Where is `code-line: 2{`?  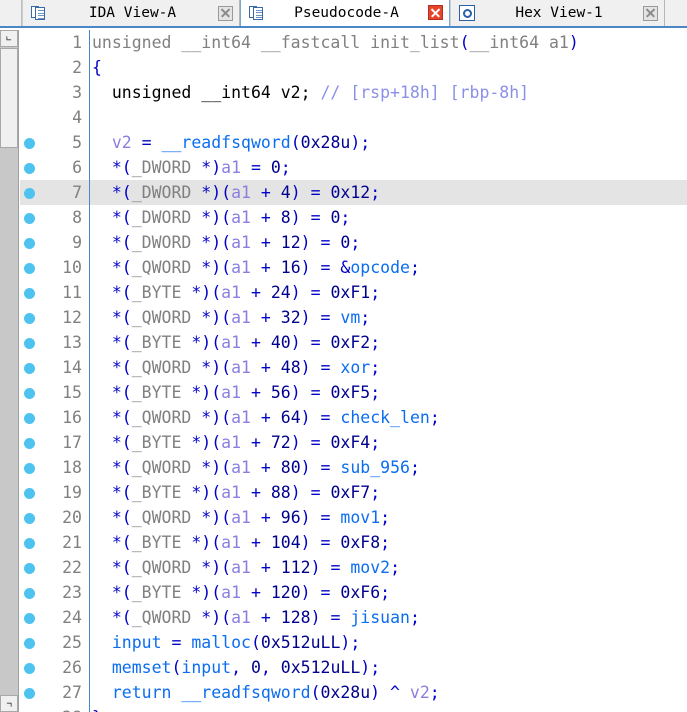 code-line: 2{ is located at coordinates (353, 67).